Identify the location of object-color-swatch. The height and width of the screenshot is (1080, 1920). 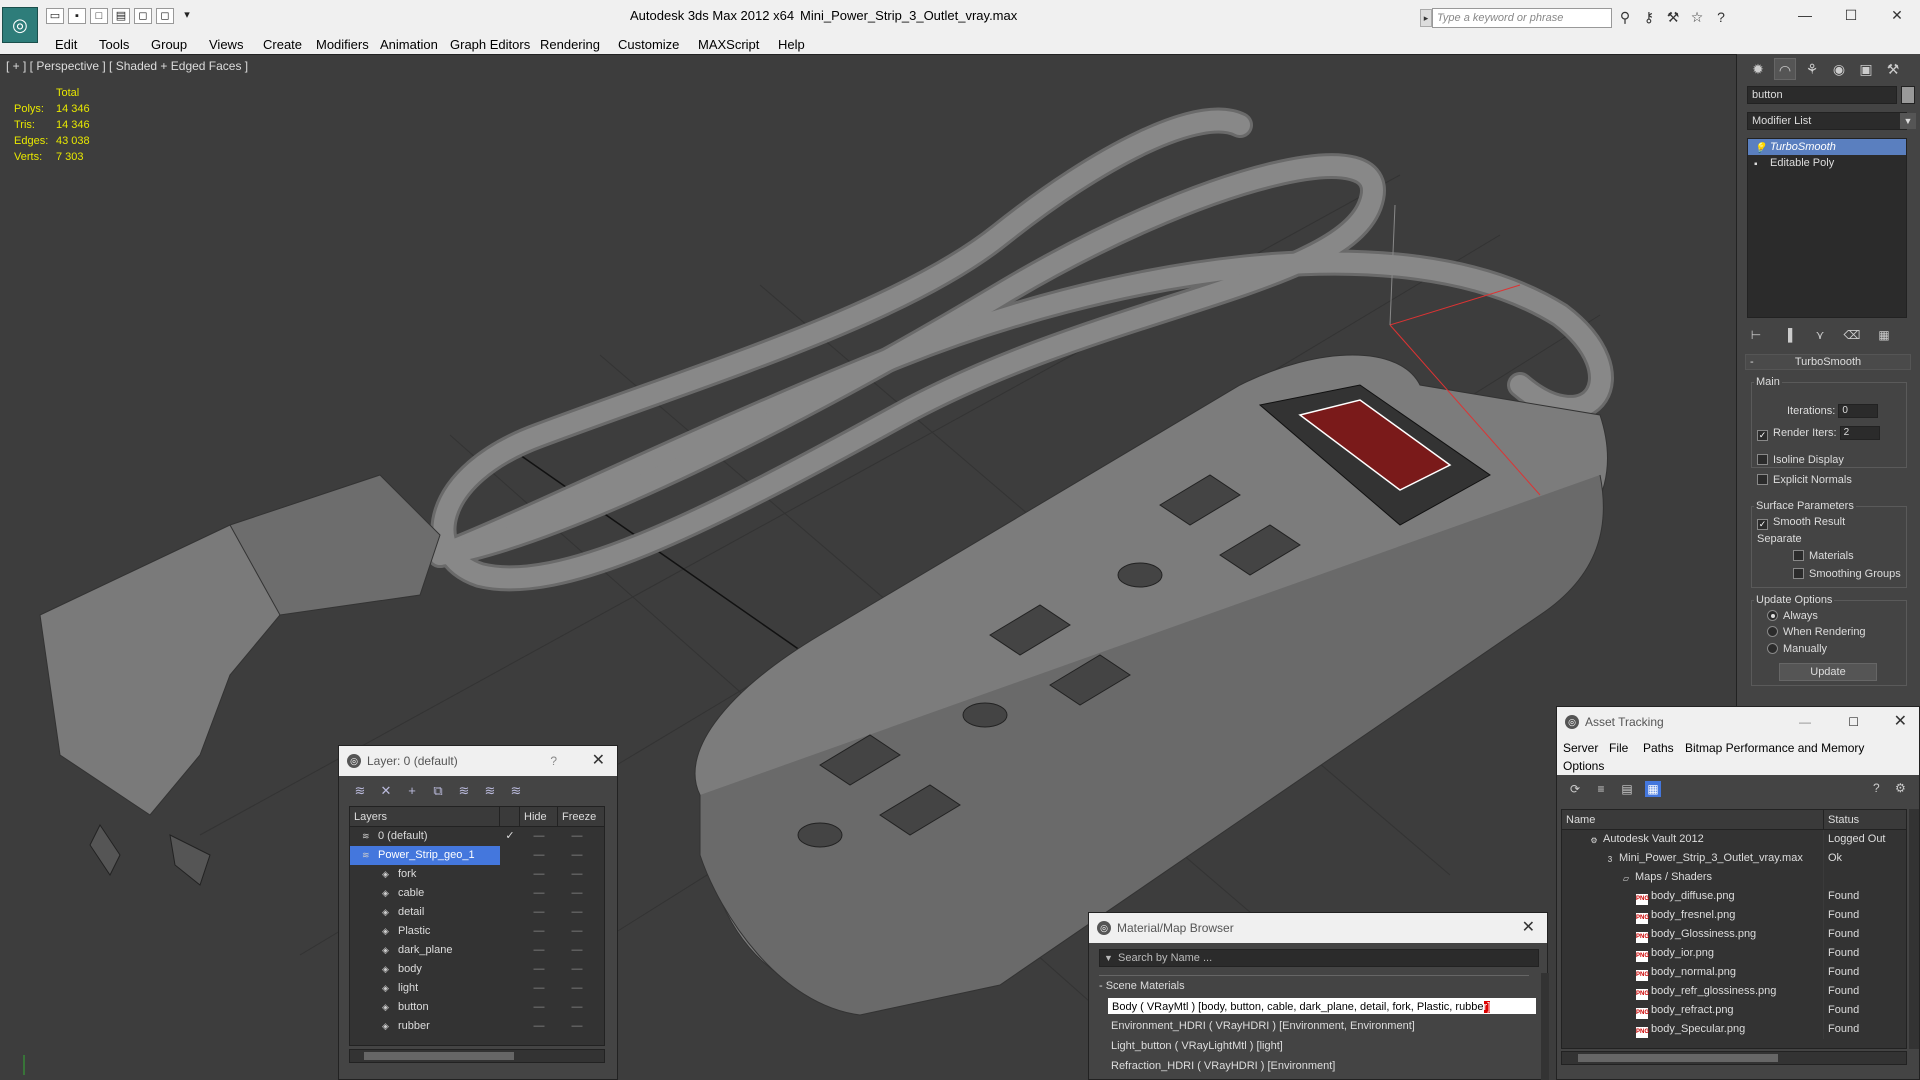
(1908, 95).